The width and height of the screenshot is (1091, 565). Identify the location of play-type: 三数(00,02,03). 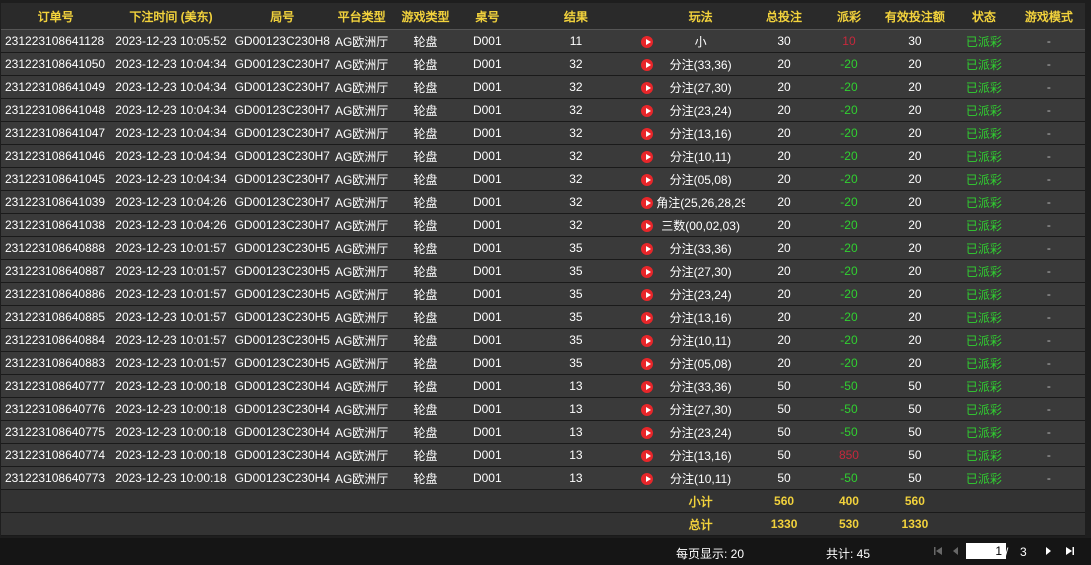
(700, 225).